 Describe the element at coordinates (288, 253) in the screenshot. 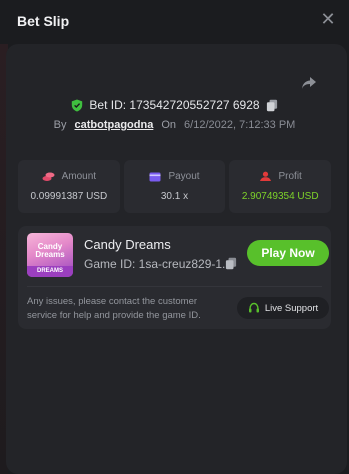

I see `play-now-button: Play Now` at that location.